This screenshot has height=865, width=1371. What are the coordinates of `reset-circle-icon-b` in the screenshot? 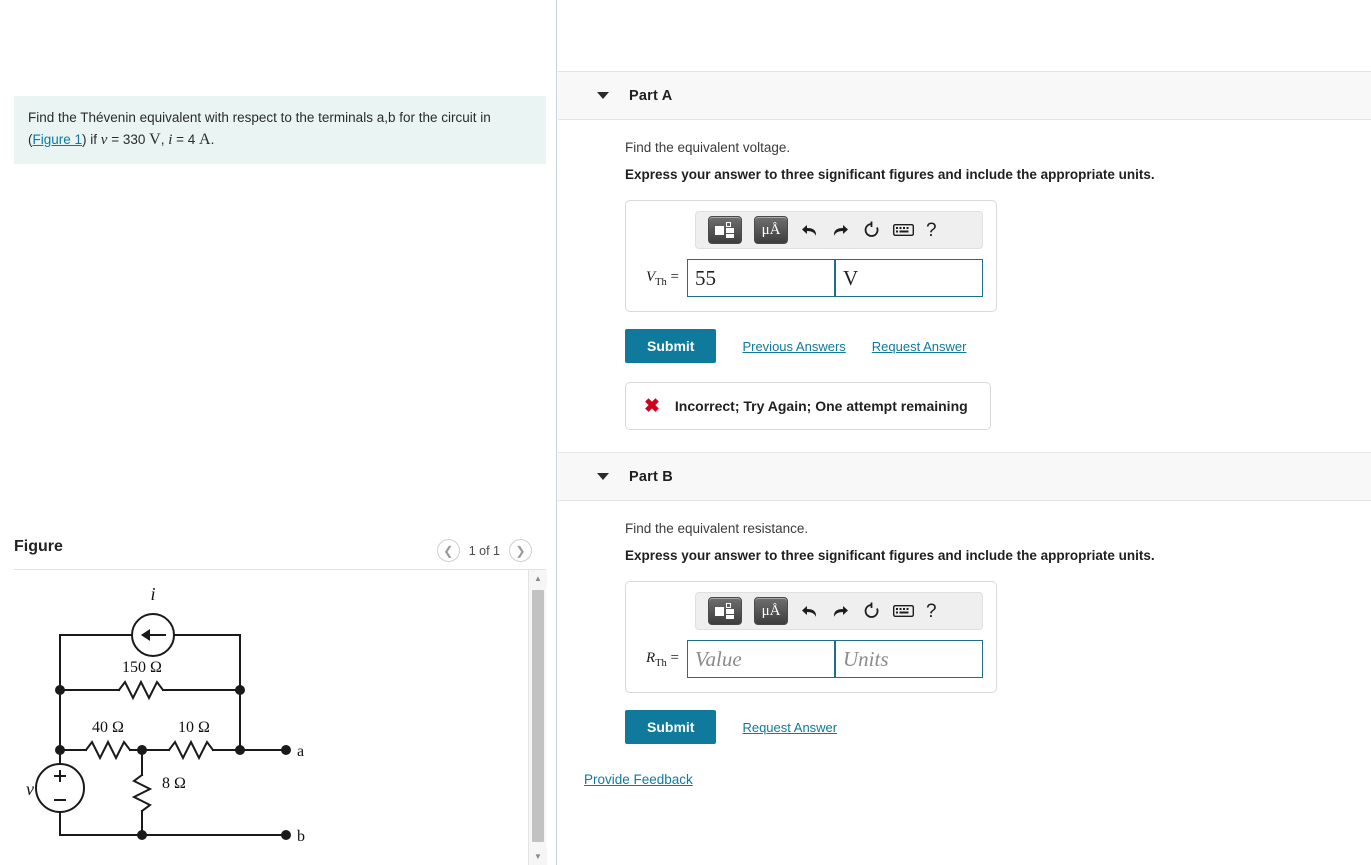 It's located at (871, 611).